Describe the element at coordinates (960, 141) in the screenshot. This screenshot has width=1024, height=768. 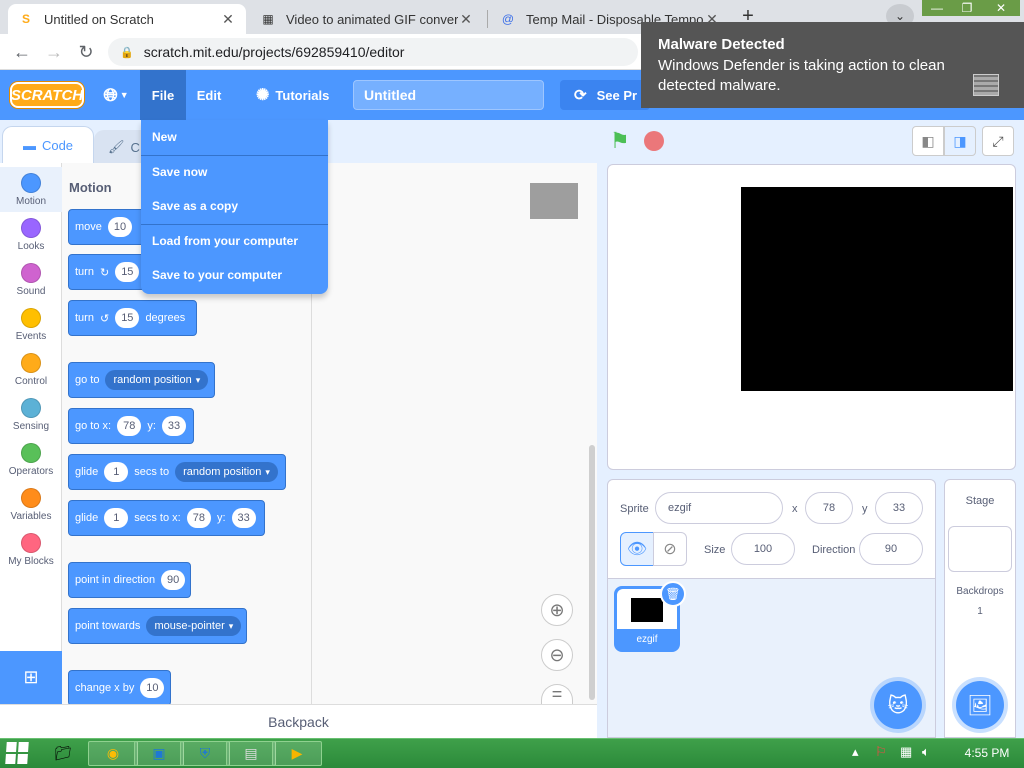
I see `large-stage-button: ◨` at that location.